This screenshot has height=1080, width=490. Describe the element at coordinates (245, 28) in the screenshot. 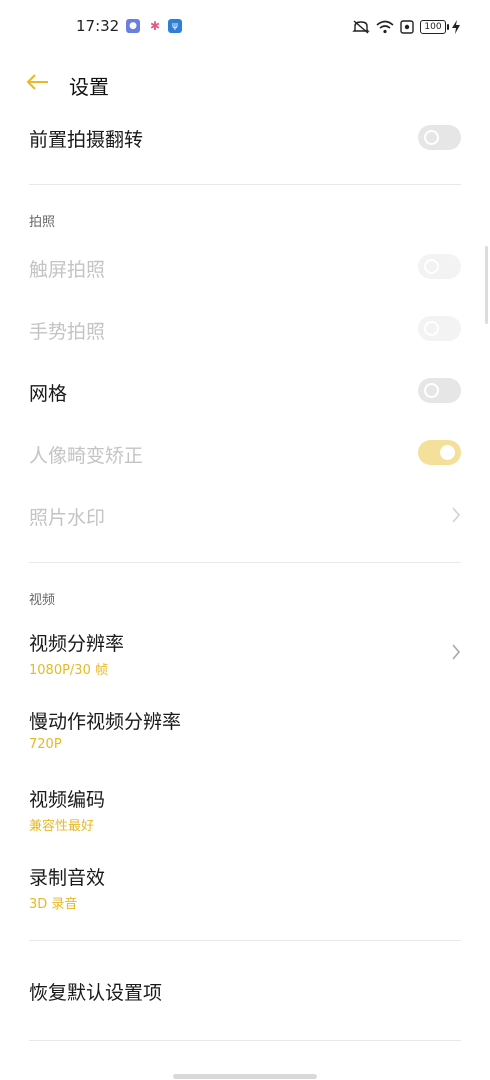

I see `status-bar: 17:32 ● ✱ ψ 100` at that location.